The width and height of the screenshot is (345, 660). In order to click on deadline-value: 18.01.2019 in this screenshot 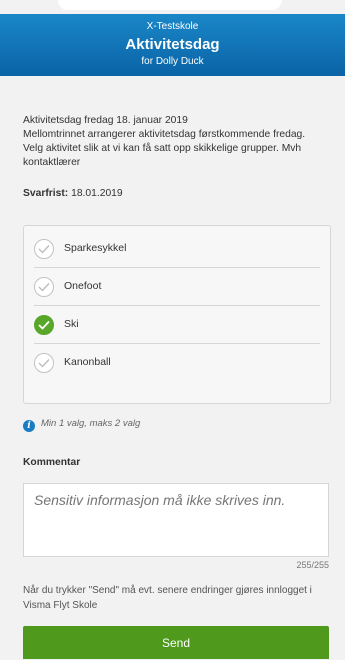, I will do `click(97, 193)`.